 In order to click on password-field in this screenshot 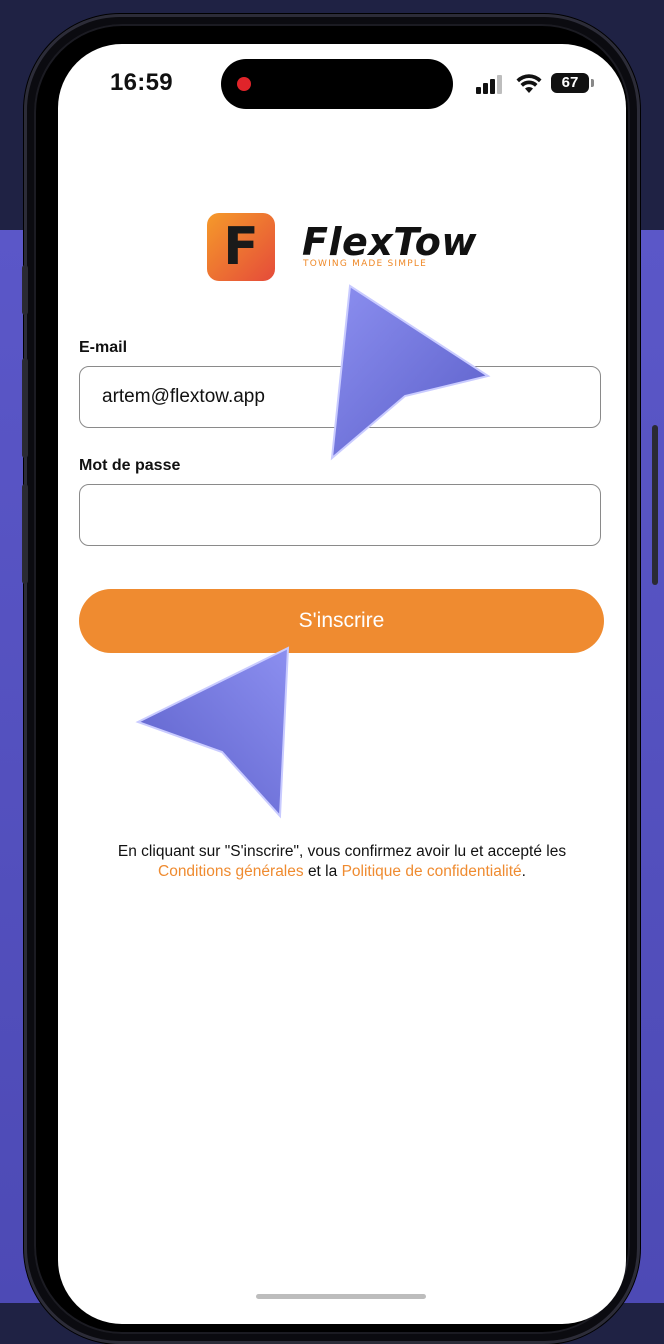, I will do `click(340, 515)`.